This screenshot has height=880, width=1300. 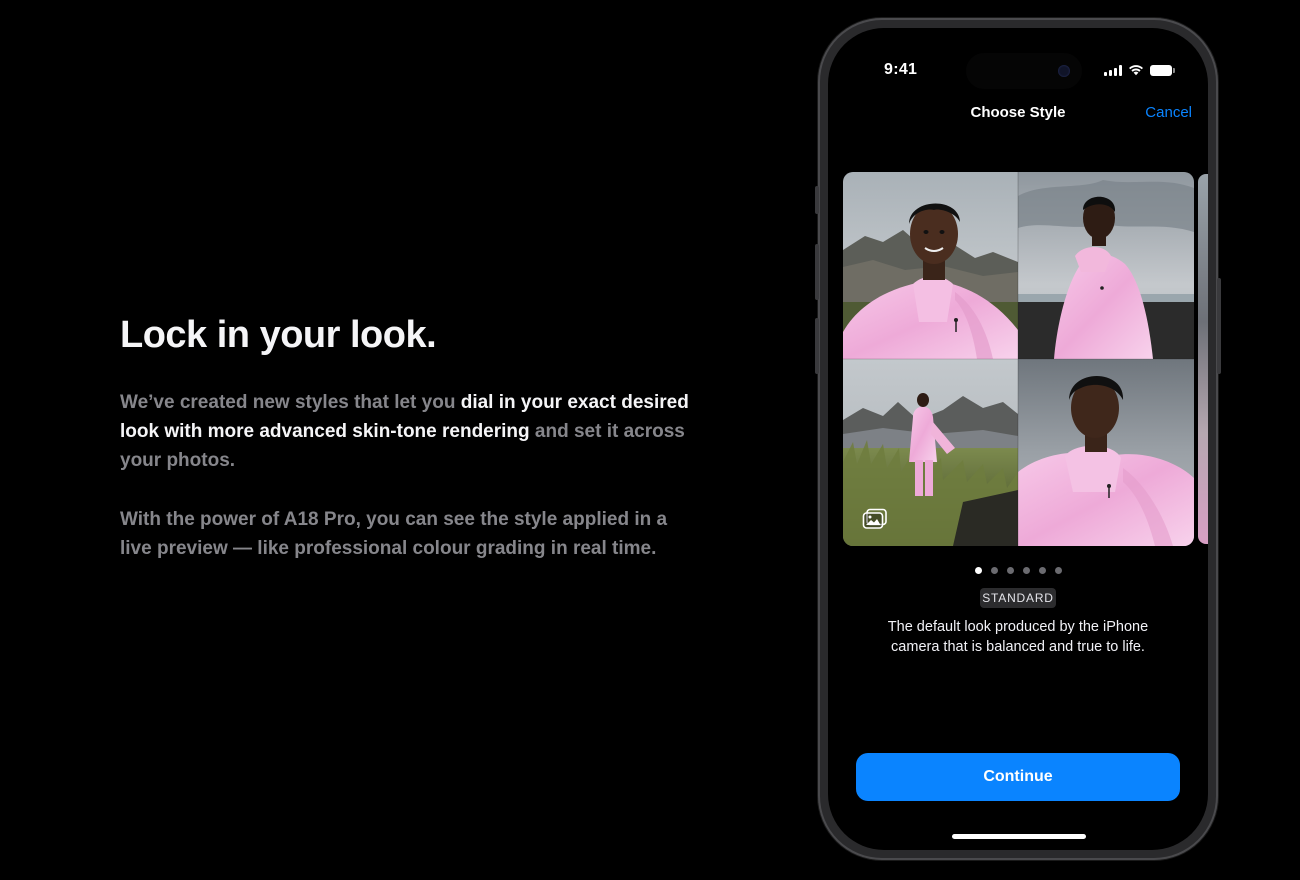 I want to click on continue-button: Continue, so click(x=1018, y=777).